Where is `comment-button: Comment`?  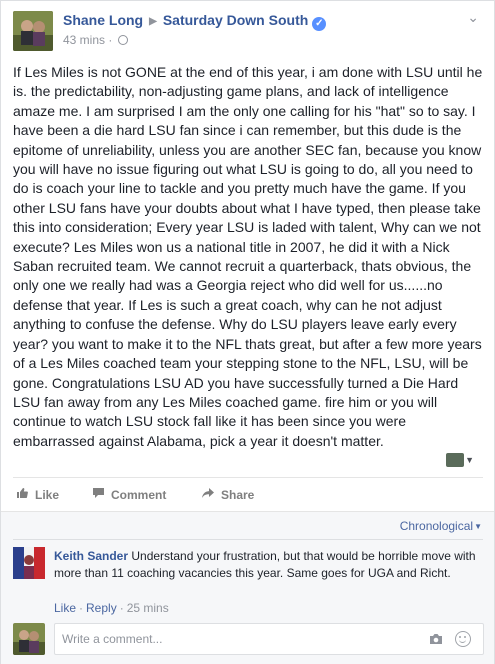 comment-button: Comment is located at coordinates (128, 494).